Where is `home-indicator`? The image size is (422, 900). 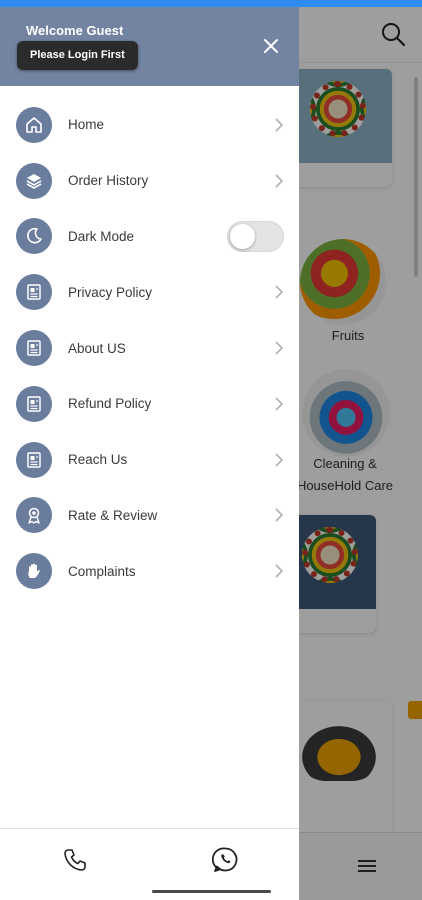 home-indicator is located at coordinates (211, 891).